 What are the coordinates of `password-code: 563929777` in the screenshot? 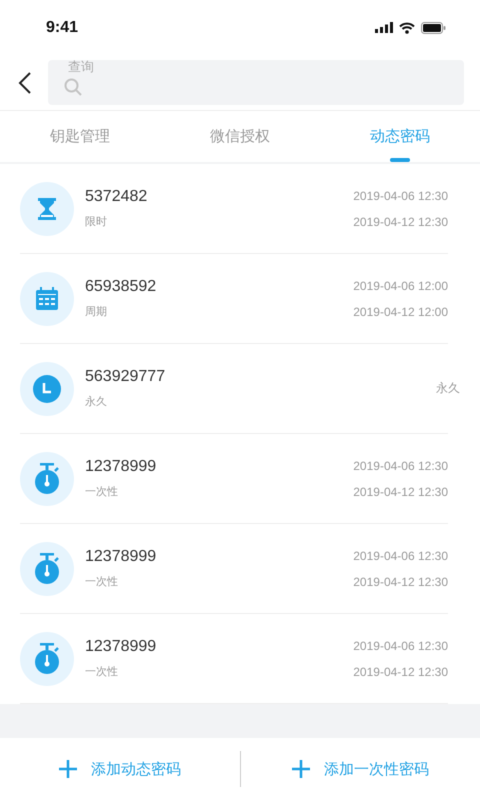 It's located at (125, 377).